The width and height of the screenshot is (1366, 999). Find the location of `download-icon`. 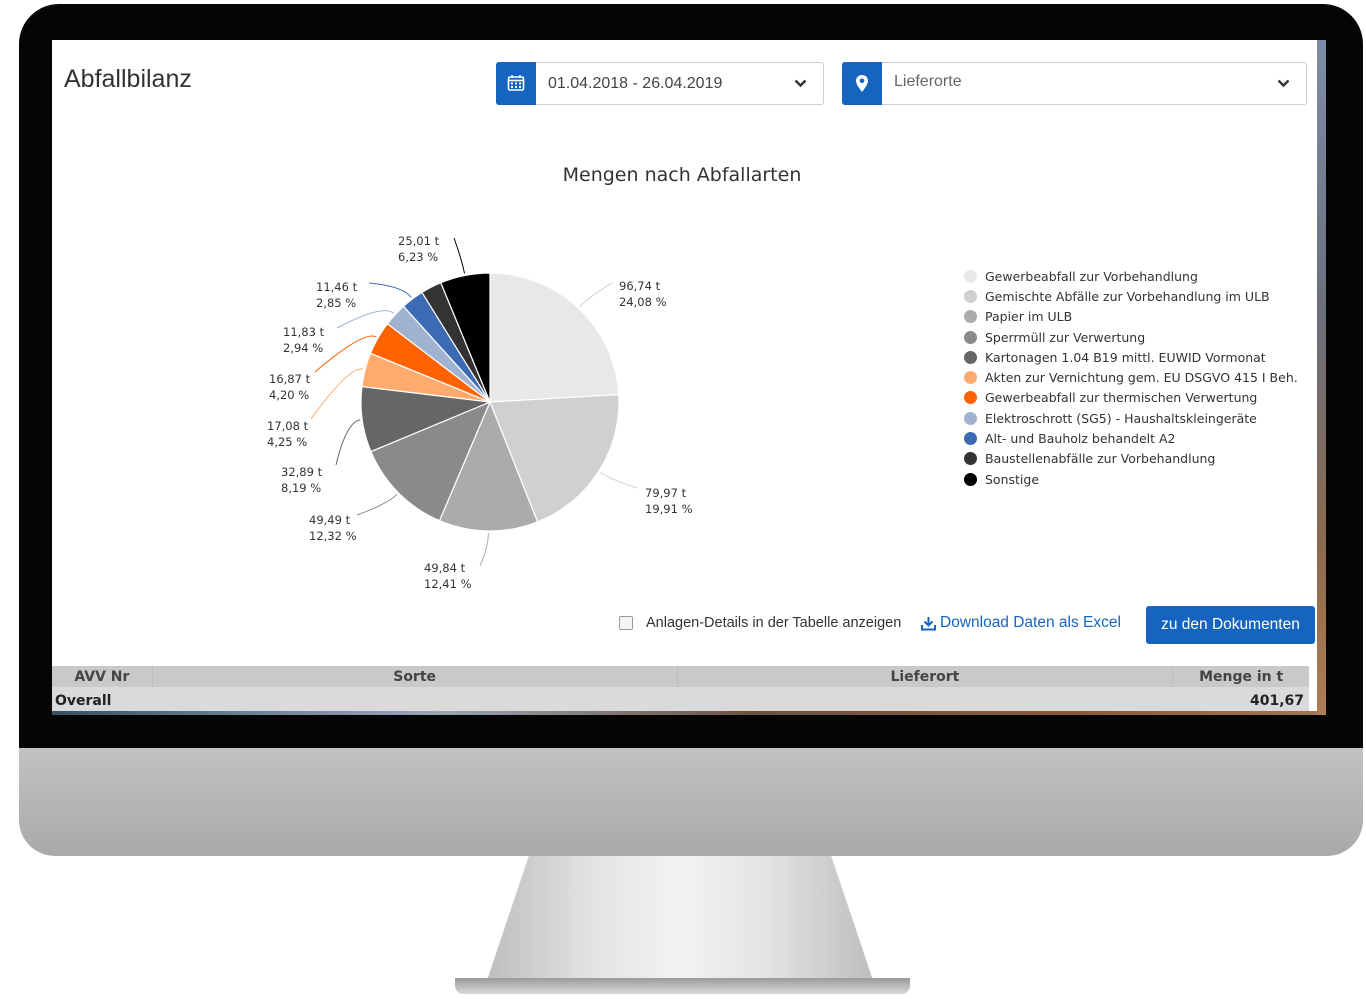

download-icon is located at coordinates (928, 623).